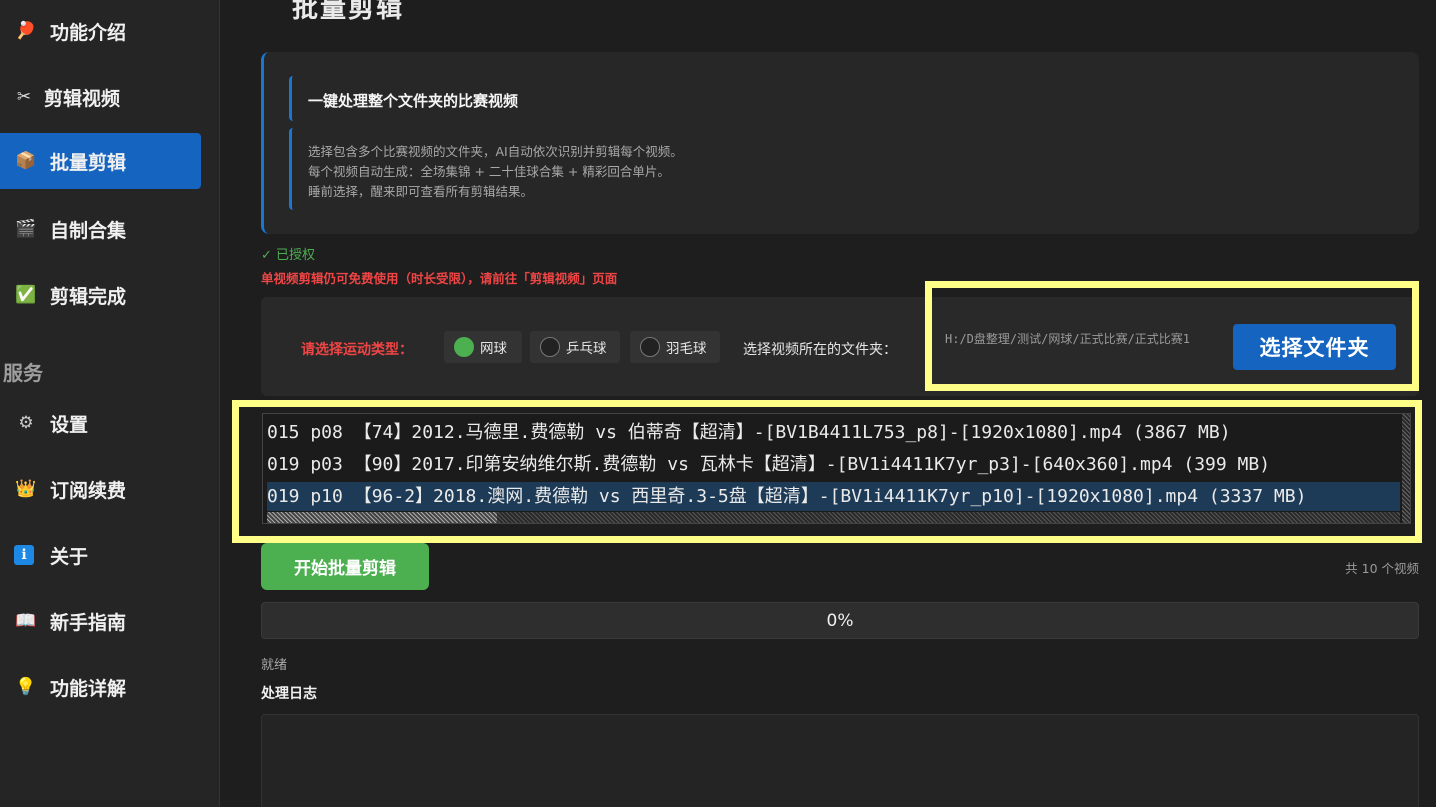 Image resolution: width=1436 pixels, height=807 pixels. I want to click on radio-label: 乒乓球, so click(586, 349).